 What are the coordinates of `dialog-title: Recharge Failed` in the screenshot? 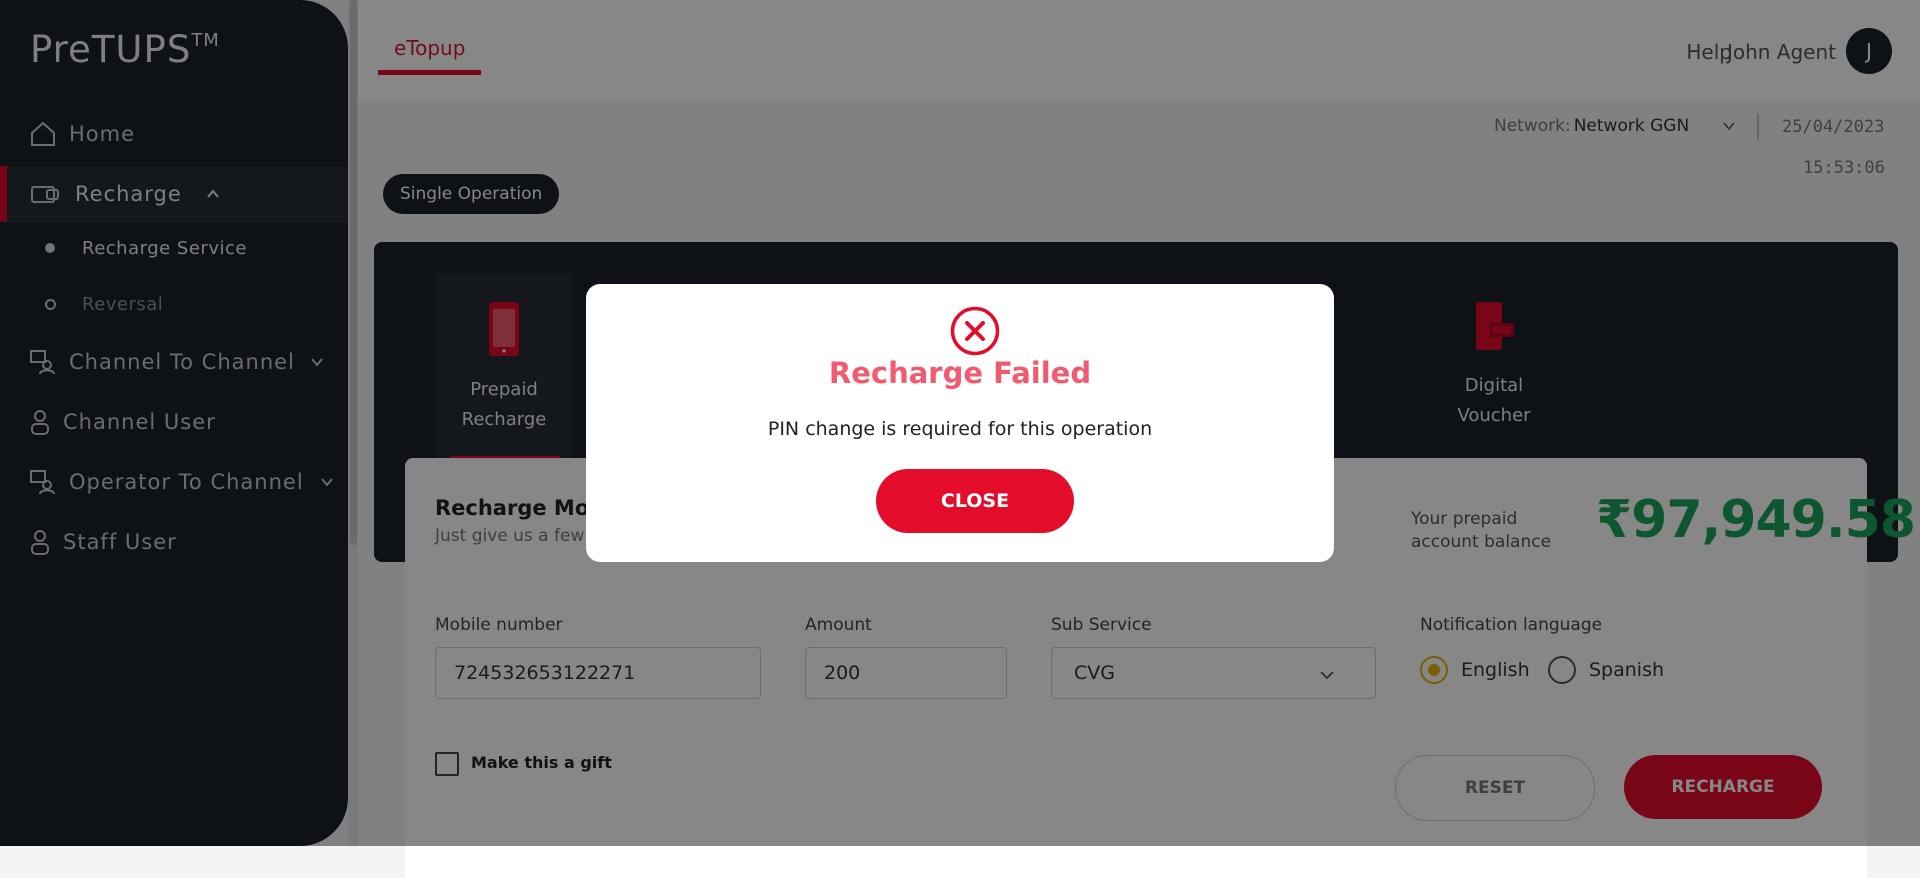 It's located at (960, 373).